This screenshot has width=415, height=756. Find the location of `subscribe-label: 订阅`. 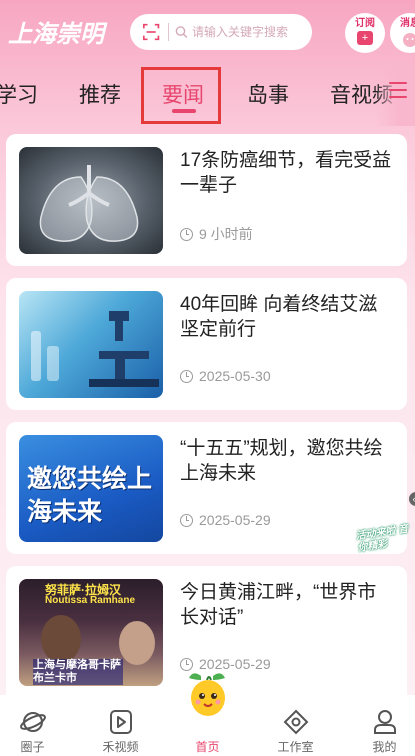

subscribe-label: 订阅 is located at coordinates (365, 23).